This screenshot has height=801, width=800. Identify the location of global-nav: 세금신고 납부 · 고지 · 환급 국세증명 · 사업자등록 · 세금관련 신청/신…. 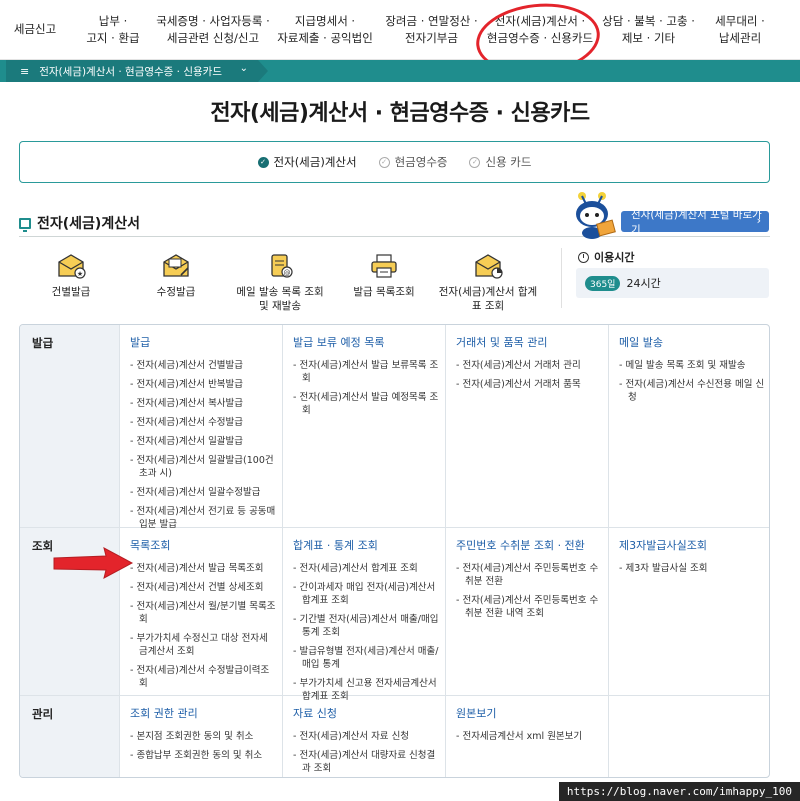
(400, 30).